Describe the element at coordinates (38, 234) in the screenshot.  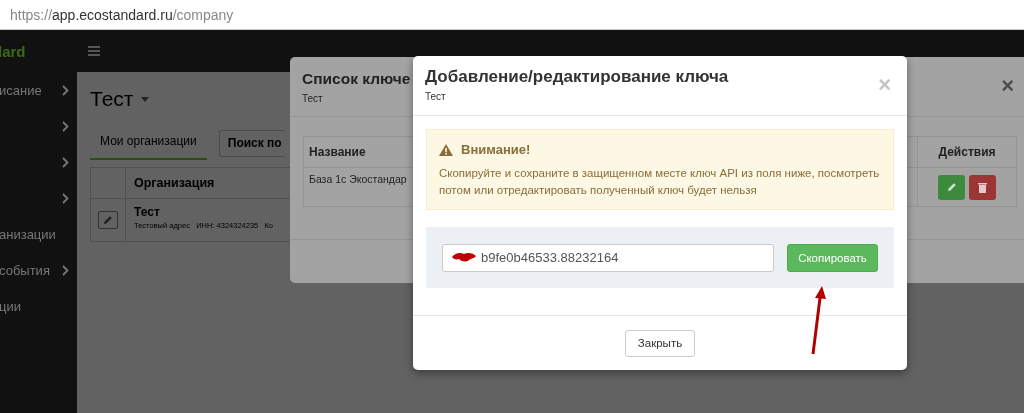
I see `sidebar-item: анизации` at that location.